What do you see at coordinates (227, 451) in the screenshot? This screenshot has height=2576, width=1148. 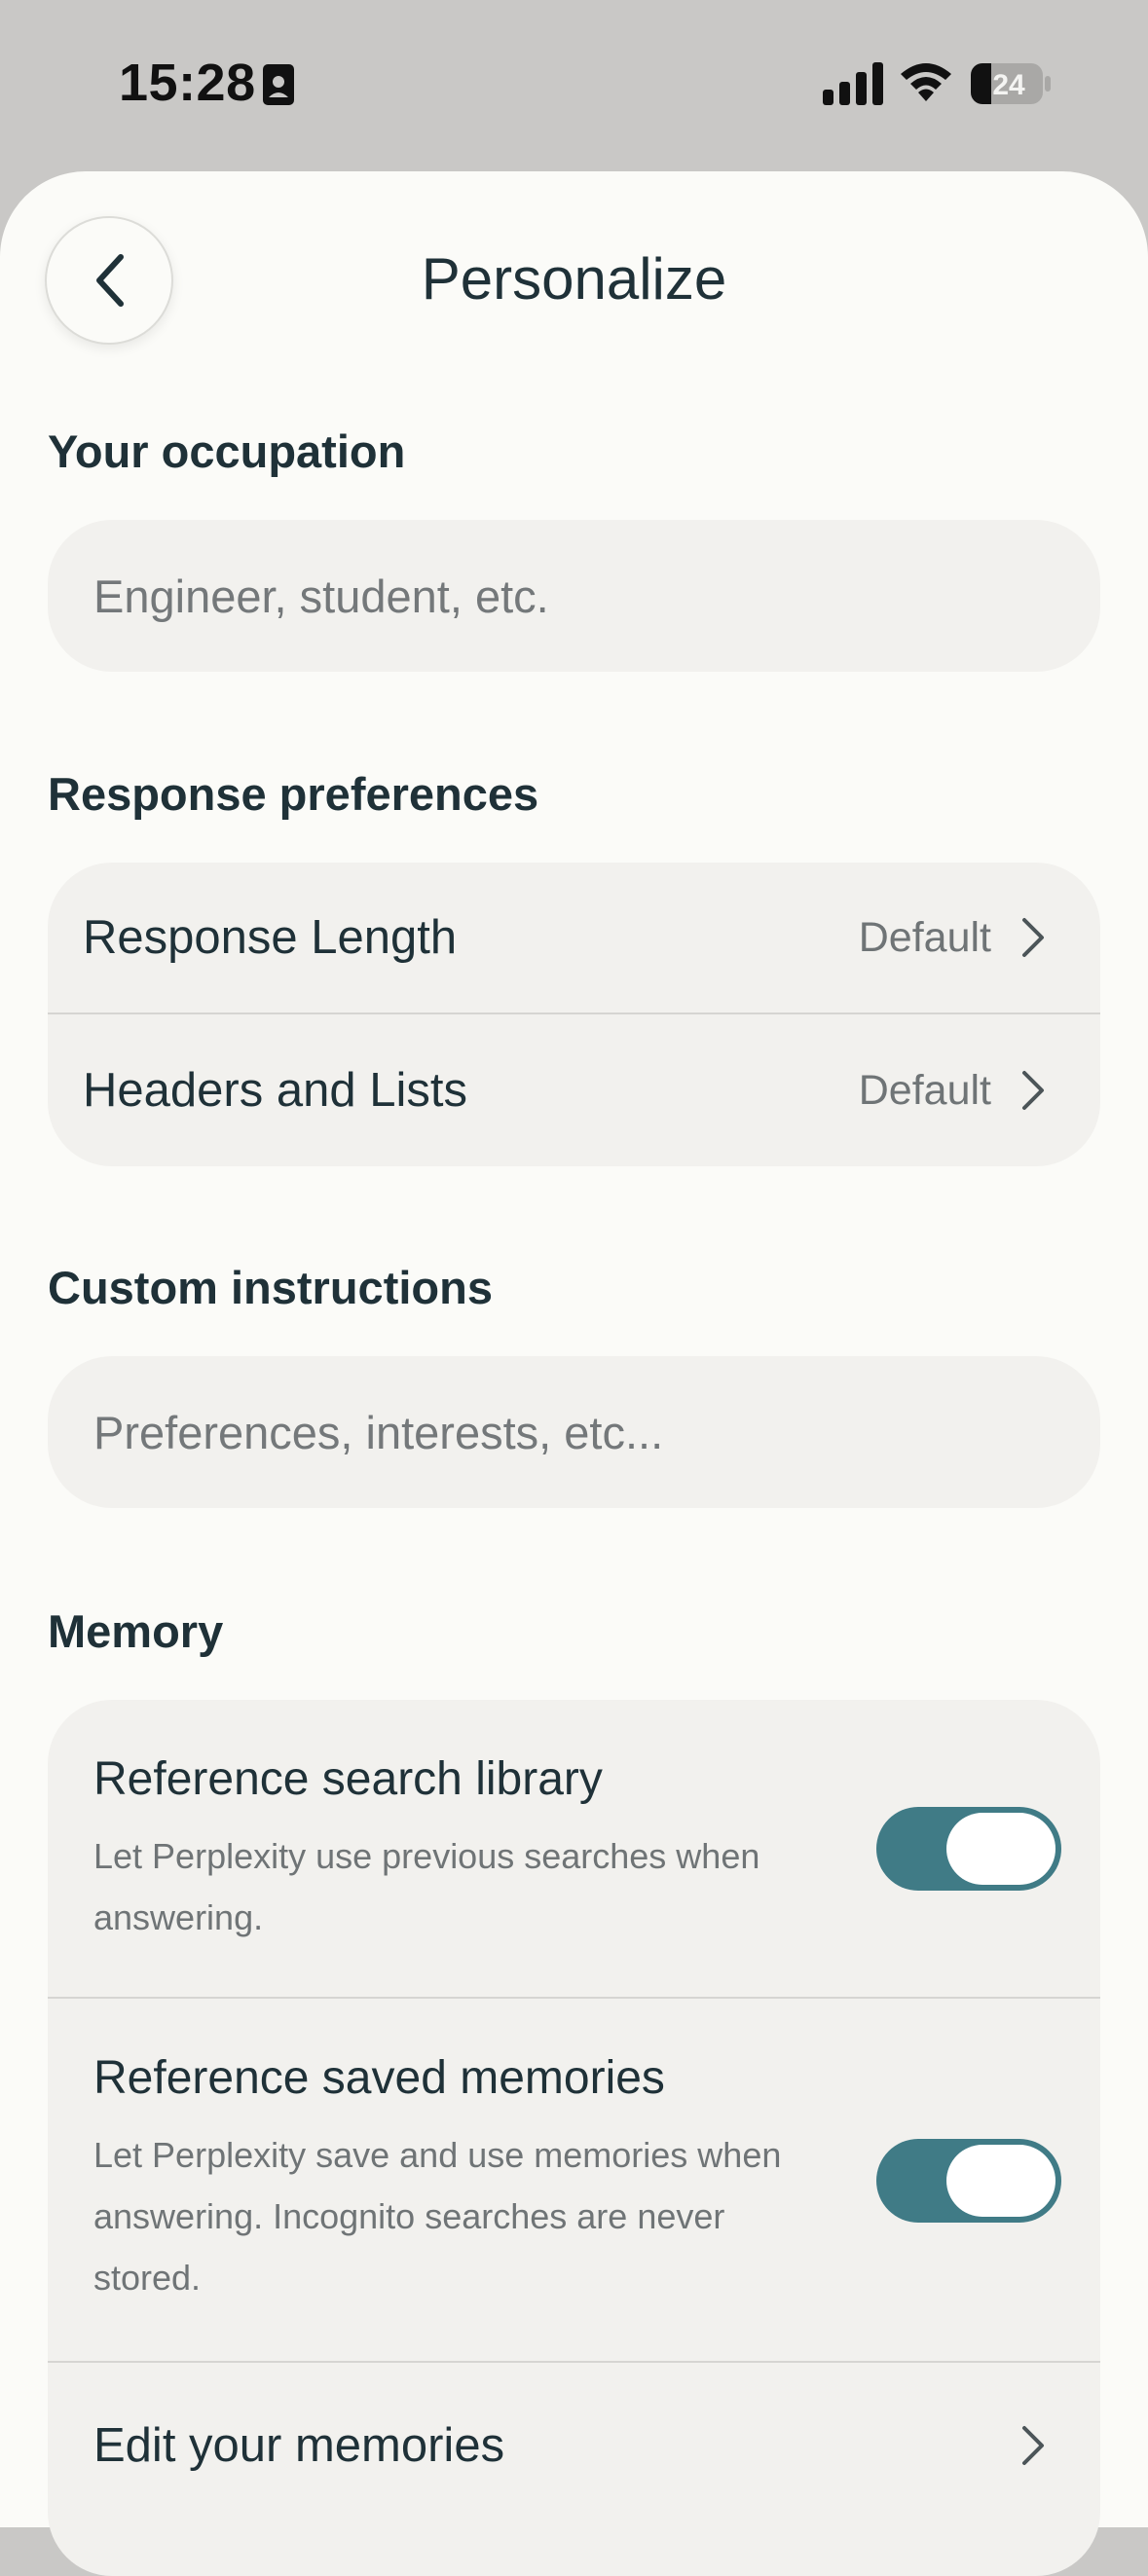 I see `occupation-label: Your occupation` at bounding box center [227, 451].